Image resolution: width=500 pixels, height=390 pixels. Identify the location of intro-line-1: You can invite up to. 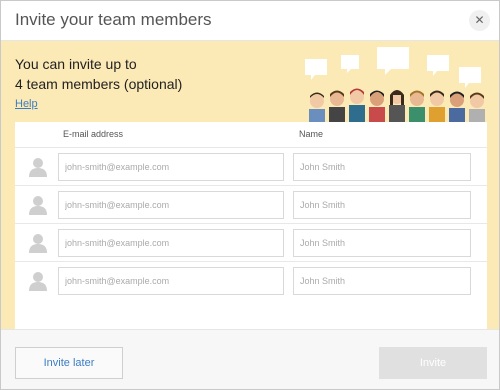
(76, 64).